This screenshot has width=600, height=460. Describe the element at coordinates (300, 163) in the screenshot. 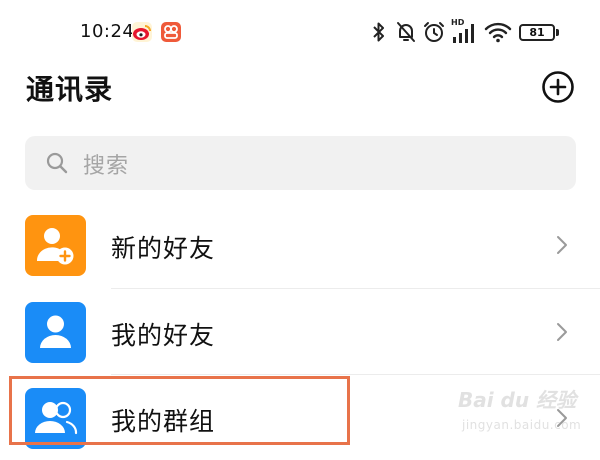

I see `search-input: 搜索` at that location.